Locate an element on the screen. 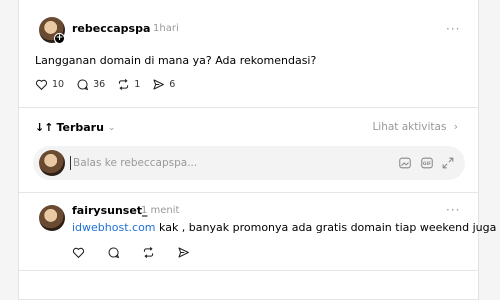 Image resolution: width=500 pixels, height=300 pixels. image-icon is located at coordinates (405, 163).